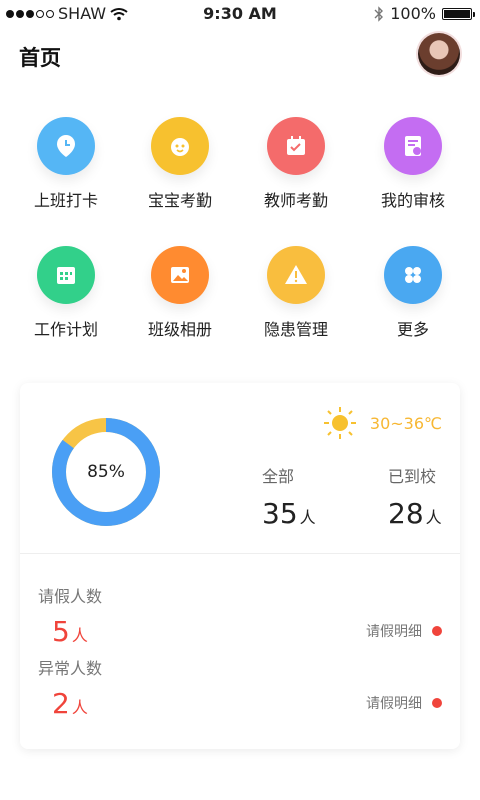 The image size is (480, 800). Describe the element at coordinates (295, 200) in the screenshot. I see `grid-item-label: 教师考勤` at that location.